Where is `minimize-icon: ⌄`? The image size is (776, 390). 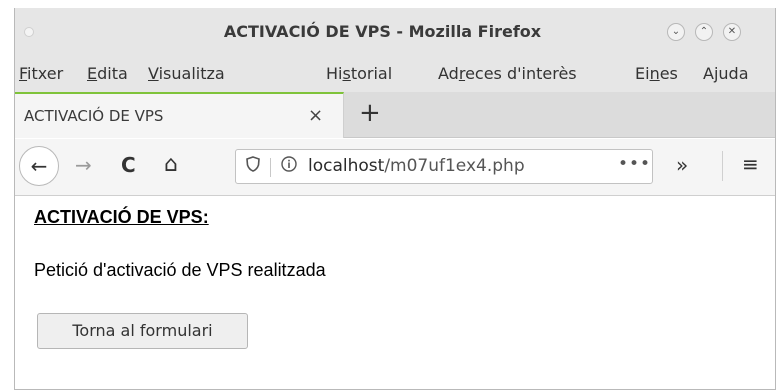 minimize-icon: ⌄ is located at coordinates (676, 32).